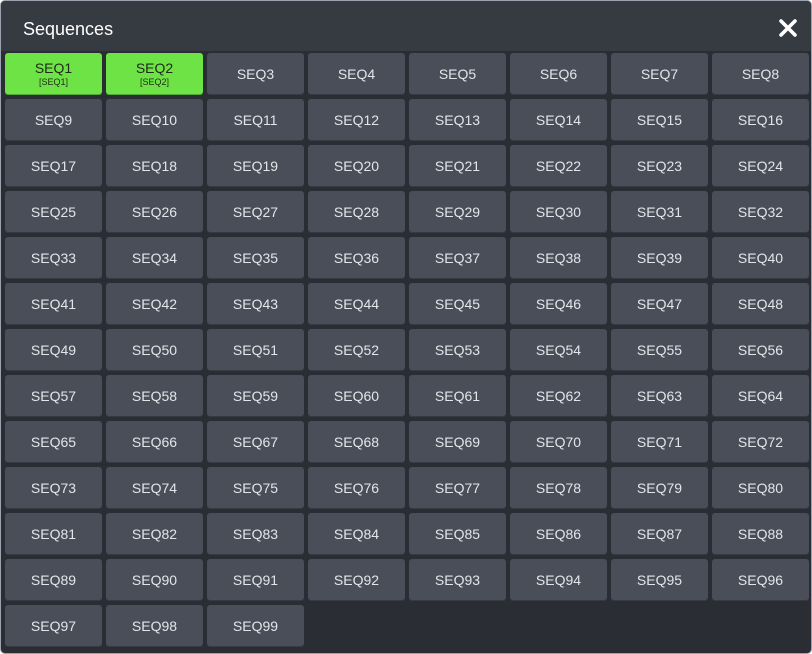 This screenshot has height=654, width=812. What do you see at coordinates (154, 488) in the screenshot?
I see `sequence-button-74: SEQ74` at bounding box center [154, 488].